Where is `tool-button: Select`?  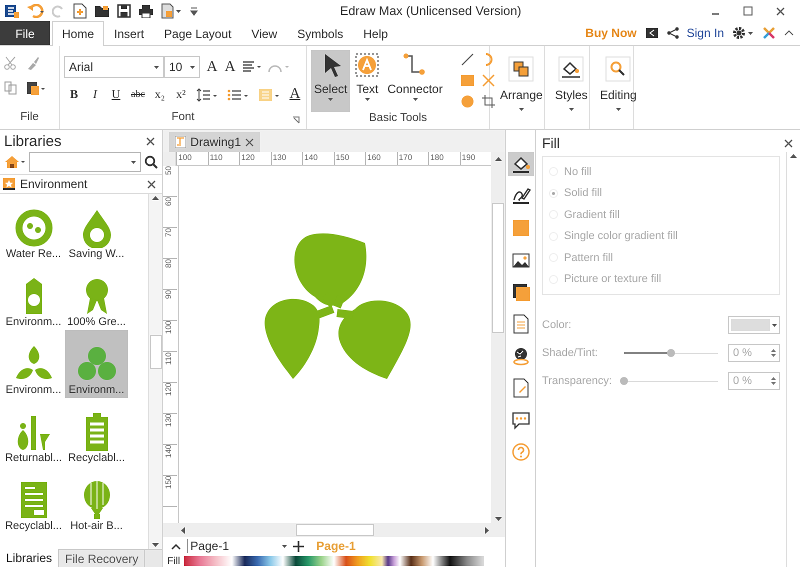
tool-button: Select is located at coordinates (330, 81).